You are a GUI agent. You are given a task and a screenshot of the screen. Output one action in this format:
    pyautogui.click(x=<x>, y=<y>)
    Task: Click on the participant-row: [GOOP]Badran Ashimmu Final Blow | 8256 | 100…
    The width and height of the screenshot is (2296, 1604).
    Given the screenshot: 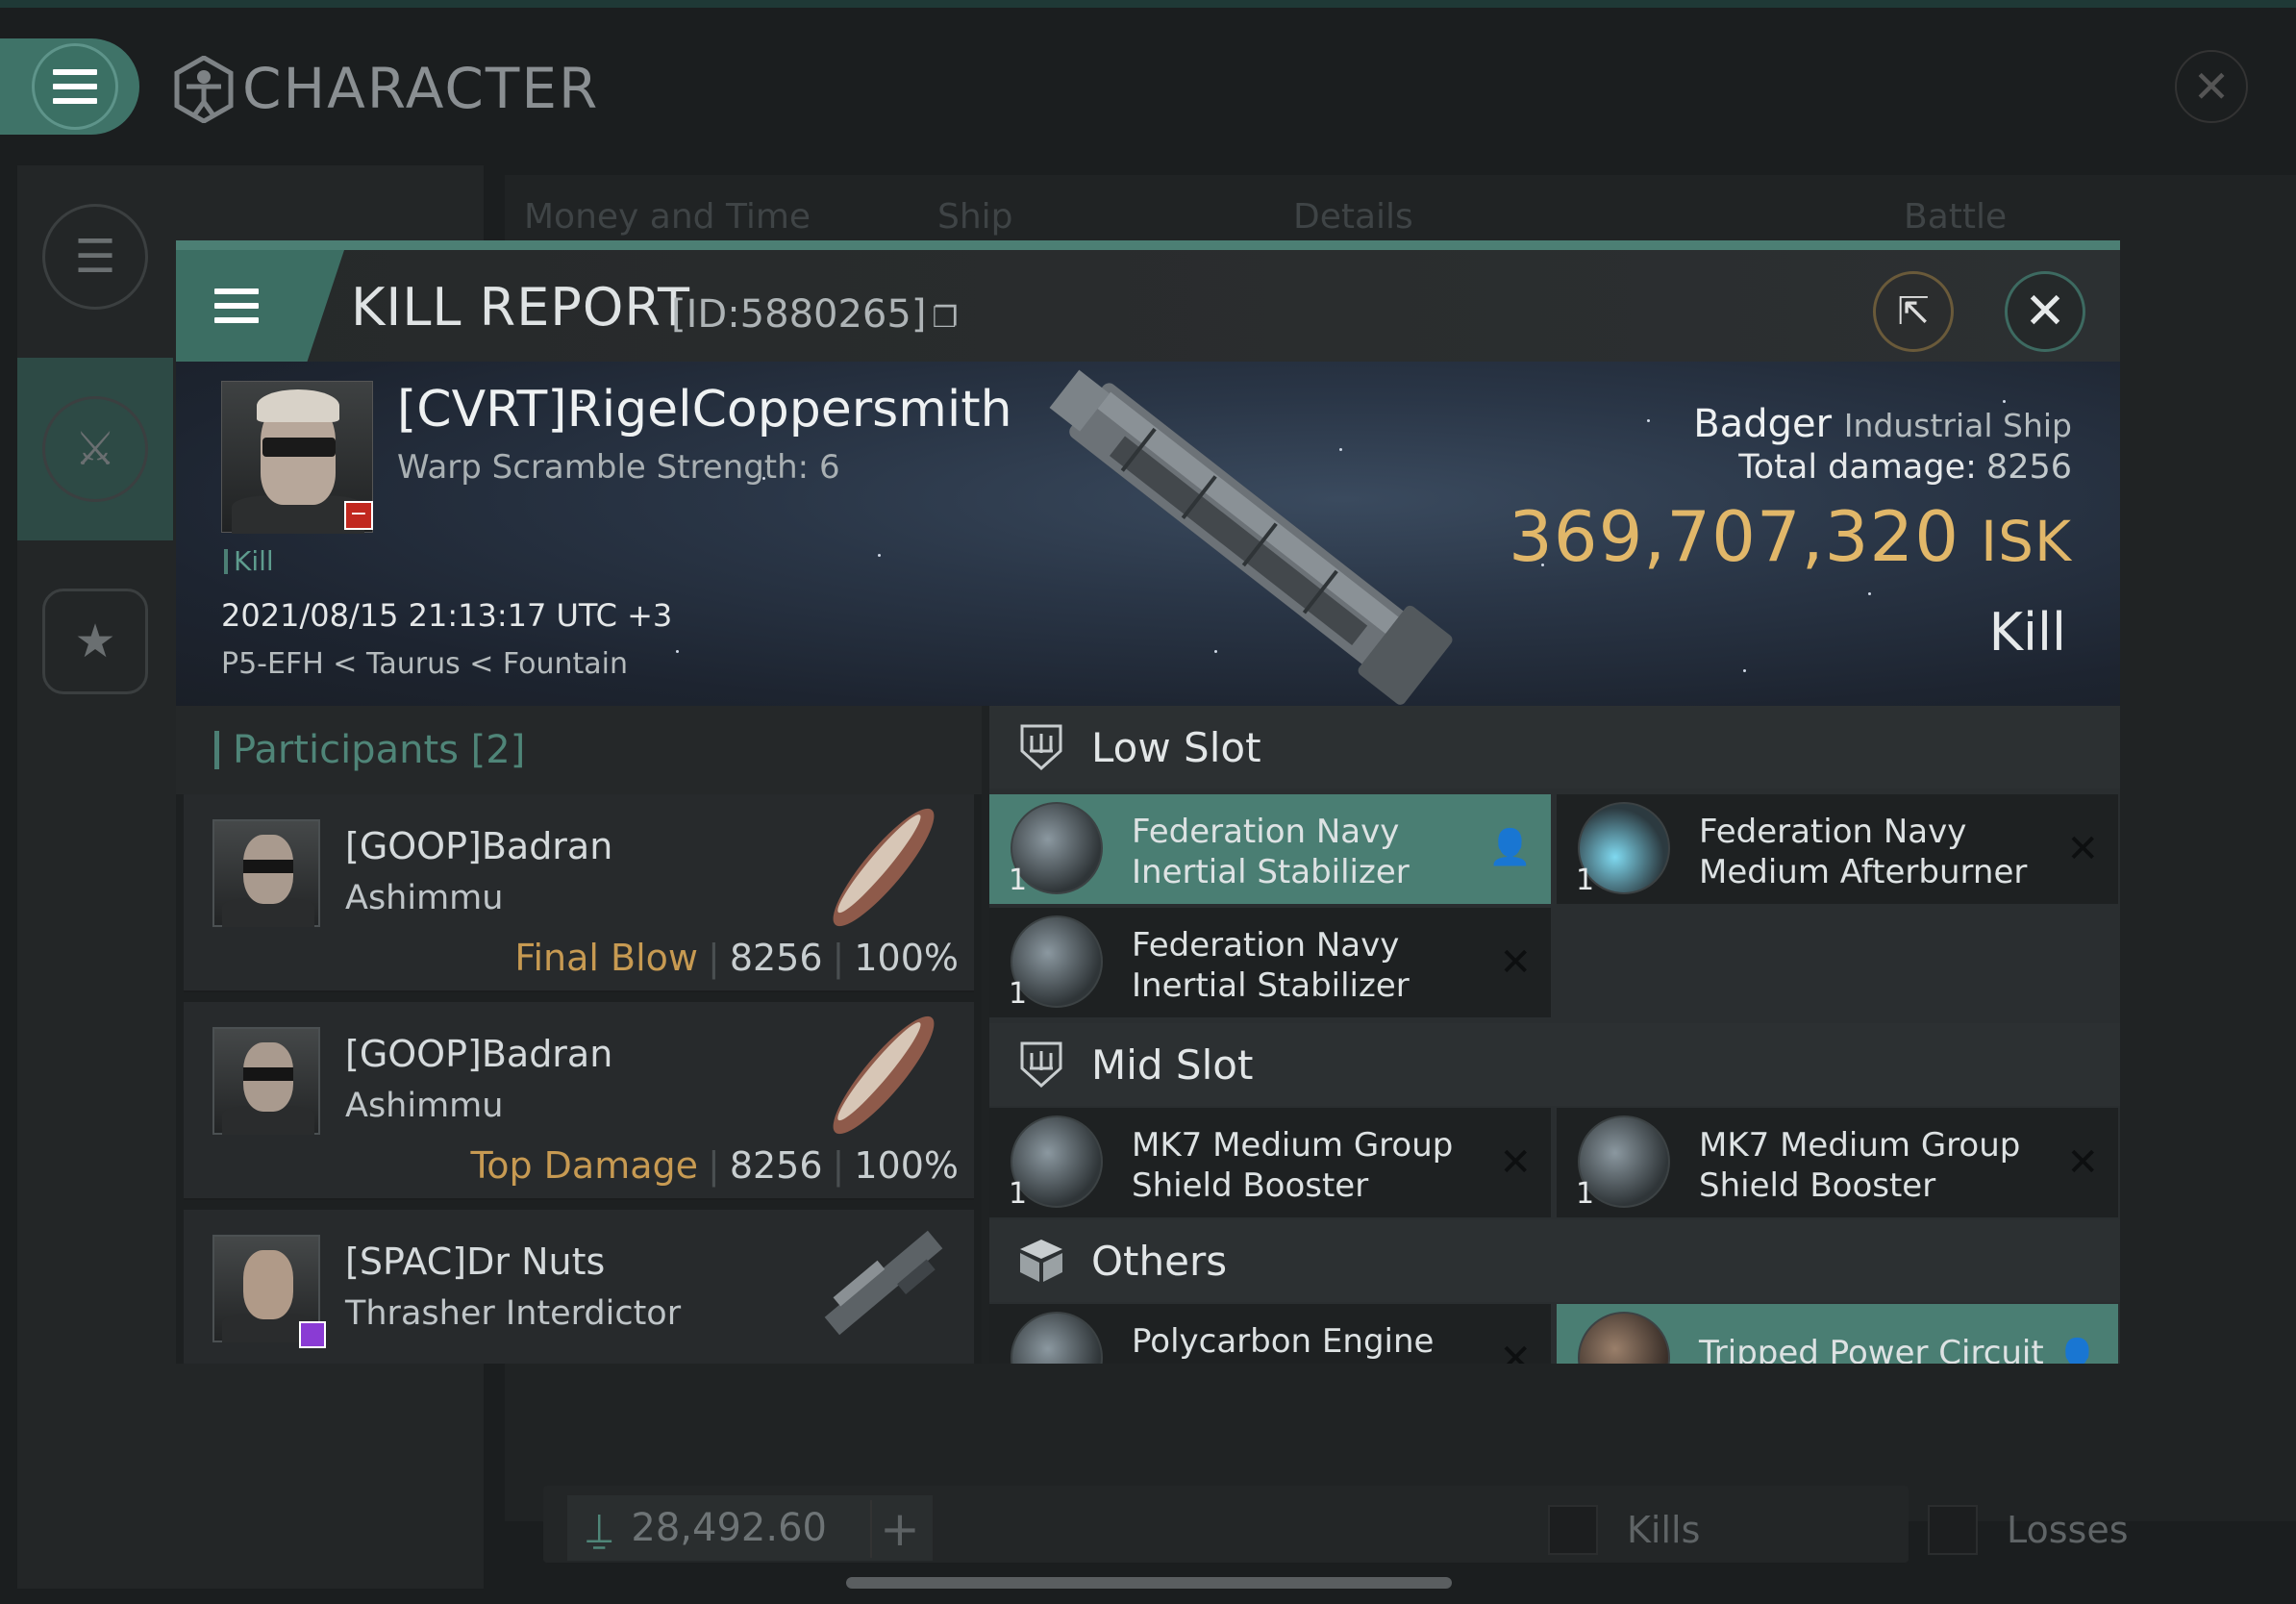 What is the action you would take?
    pyautogui.click(x=579, y=893)
    